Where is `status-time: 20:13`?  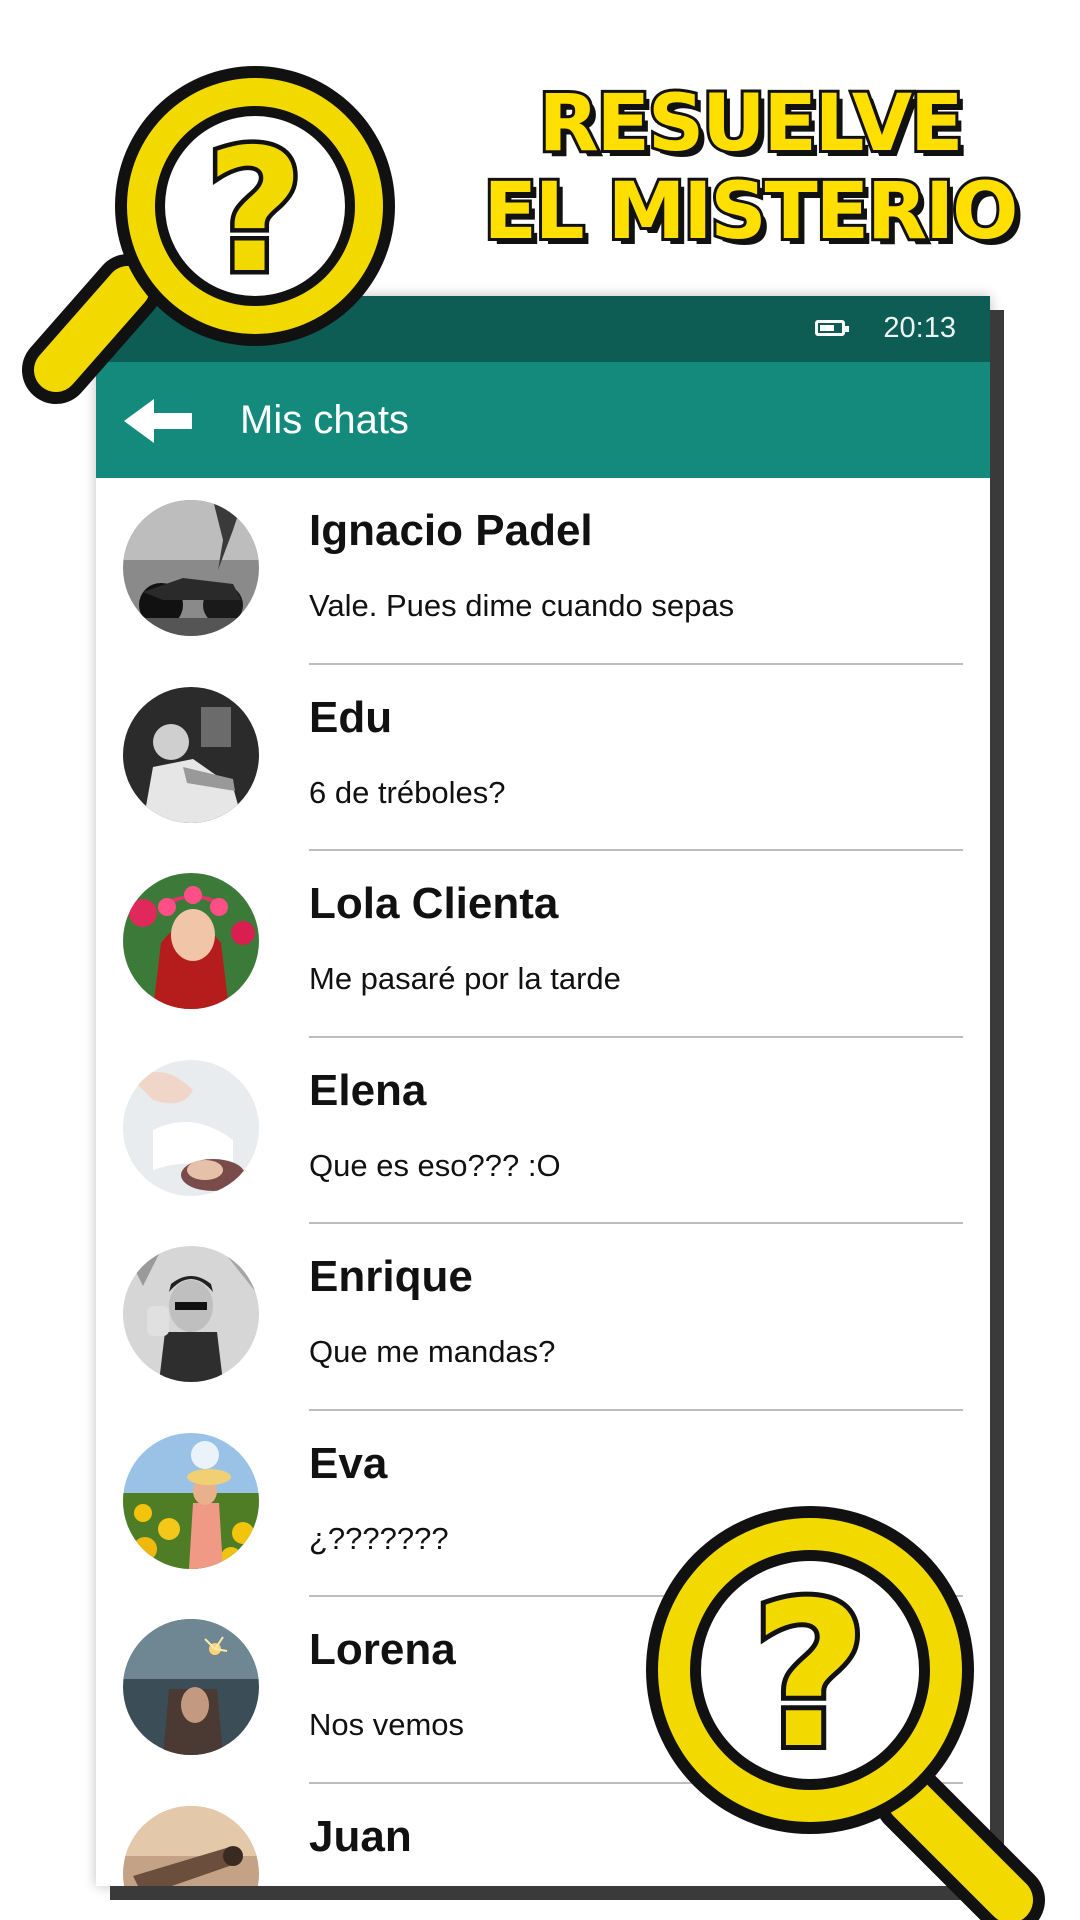
status-time: 20:13 is located at coordinates (919, 328).